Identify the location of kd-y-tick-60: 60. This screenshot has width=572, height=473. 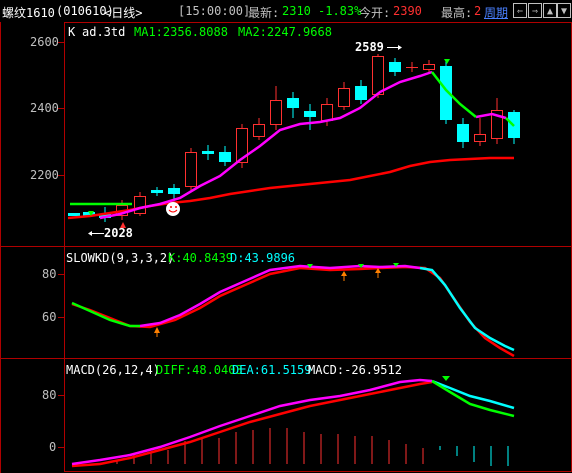
(49, 317).